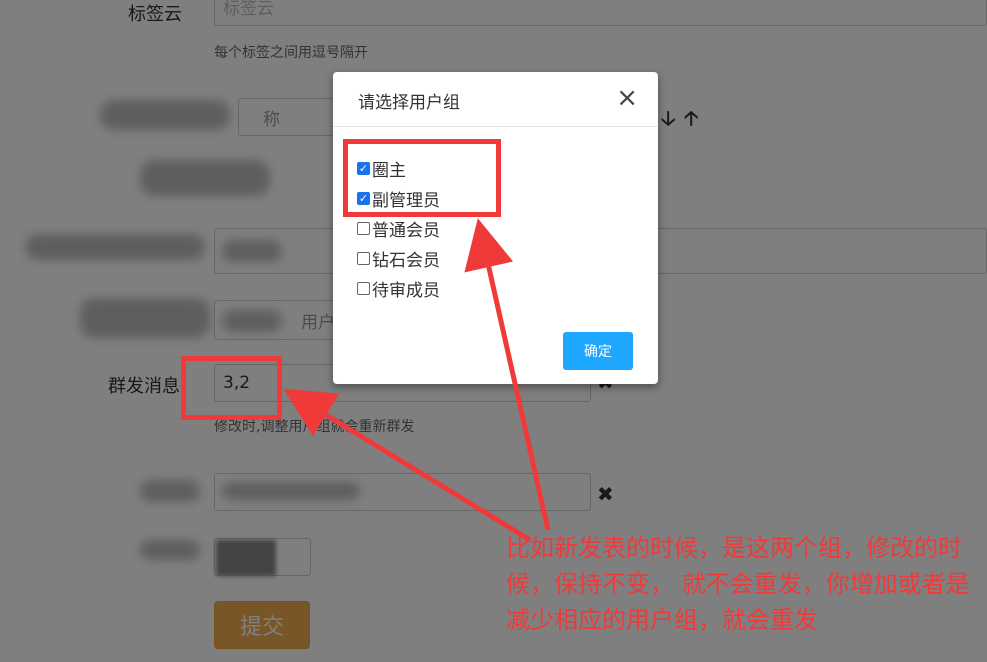 Image resolution: width=987 pixels, height=662 pixels. What do you see at coordinates (407, 465) in the screenshot?
I see `arrow-to-value` at bounding box center [407, 465].